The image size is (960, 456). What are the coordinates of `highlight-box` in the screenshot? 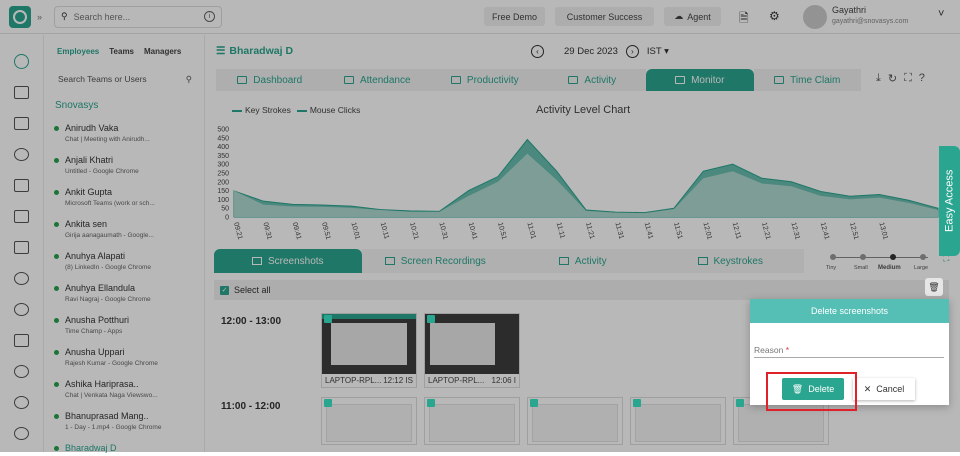 It's located at (811, 391).